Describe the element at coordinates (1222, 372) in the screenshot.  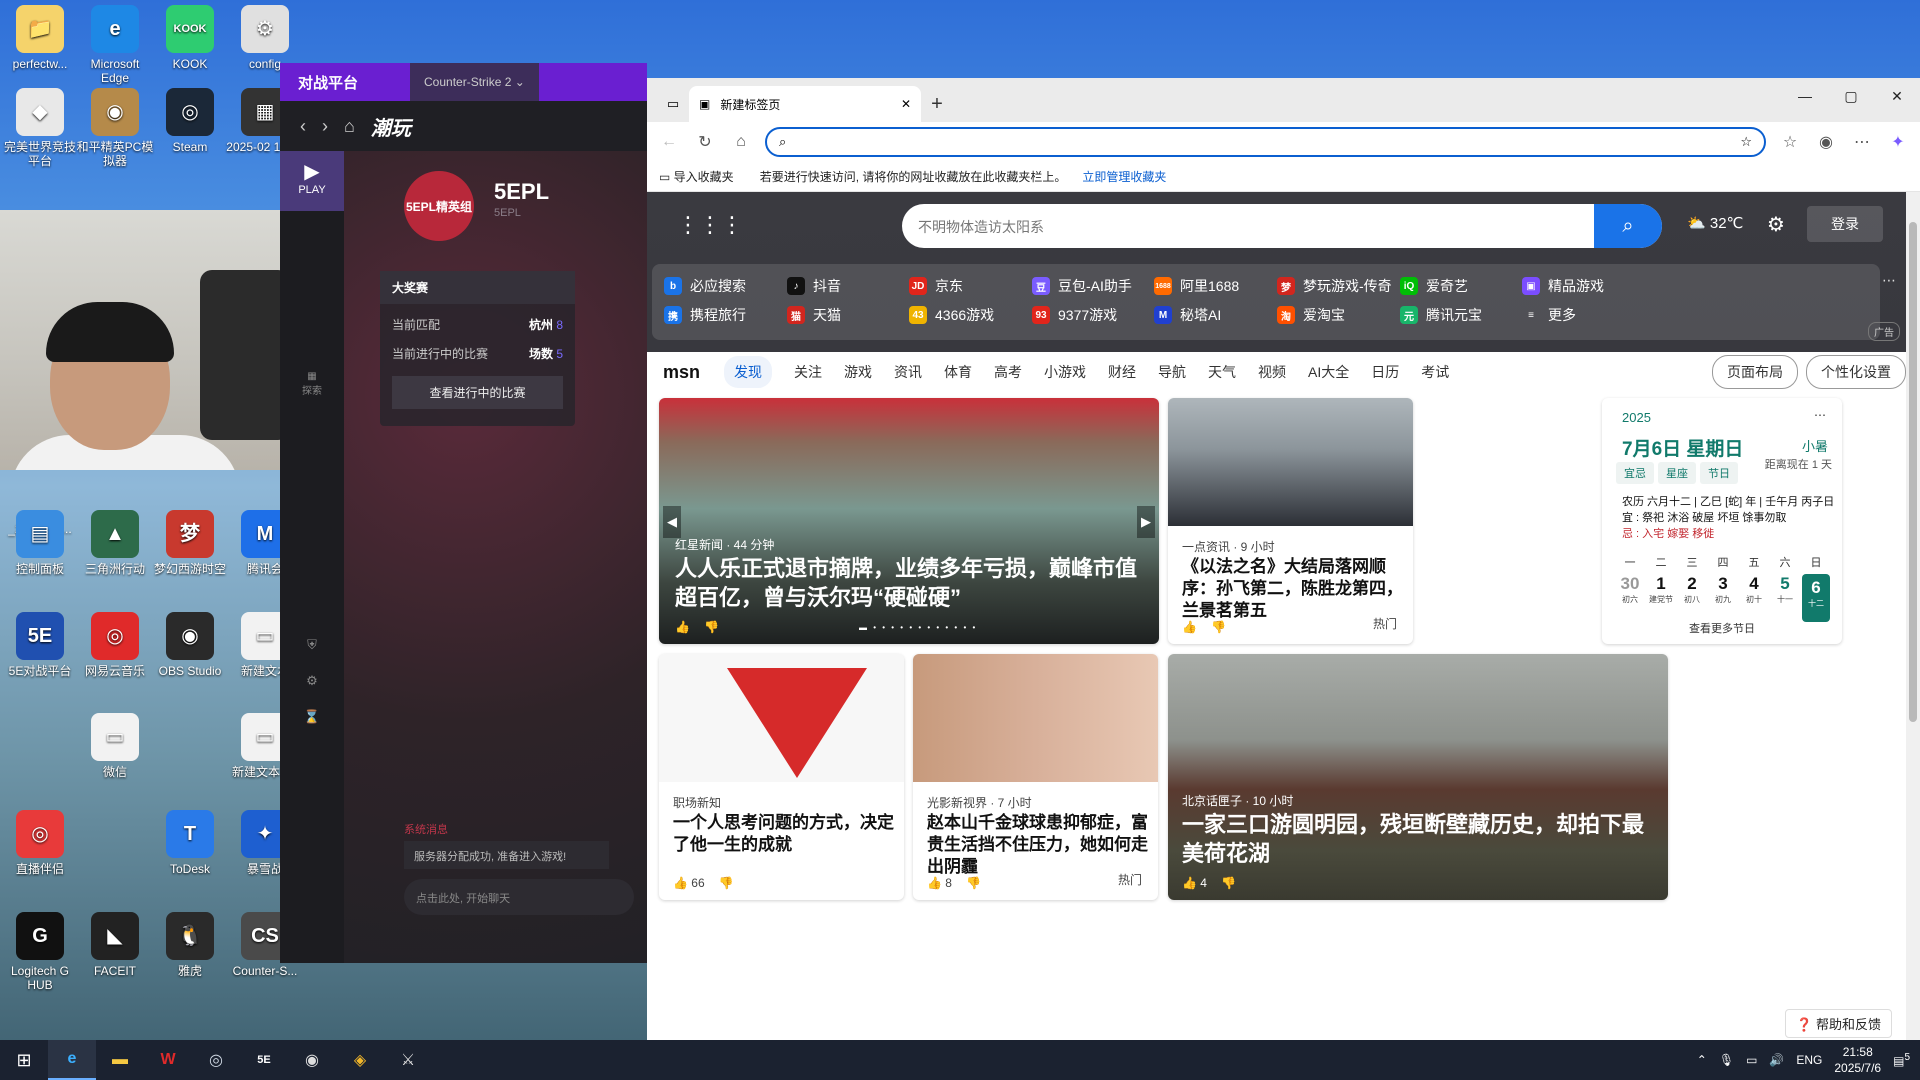
I see `feed-tab: 天气` at that location.